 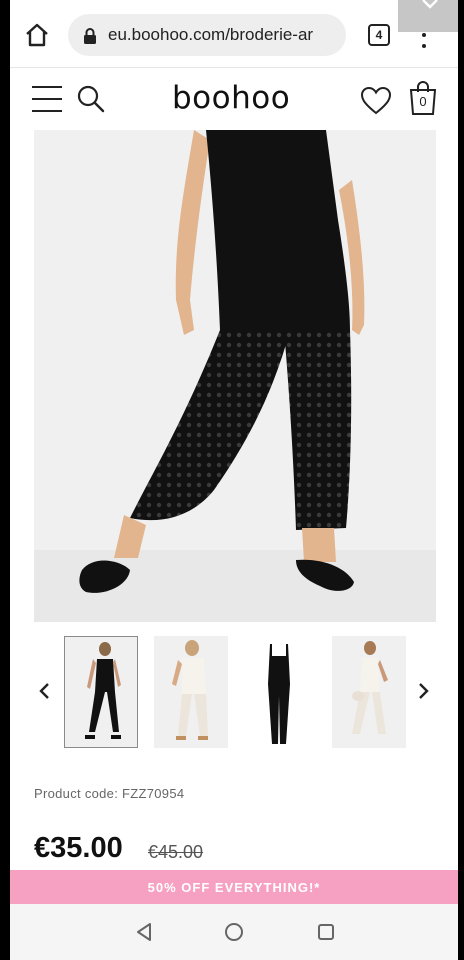 What do you see at coordinates (78, 848) in the screenshot?
I see `current-price: €35.00` at bounding box center [78, 848].